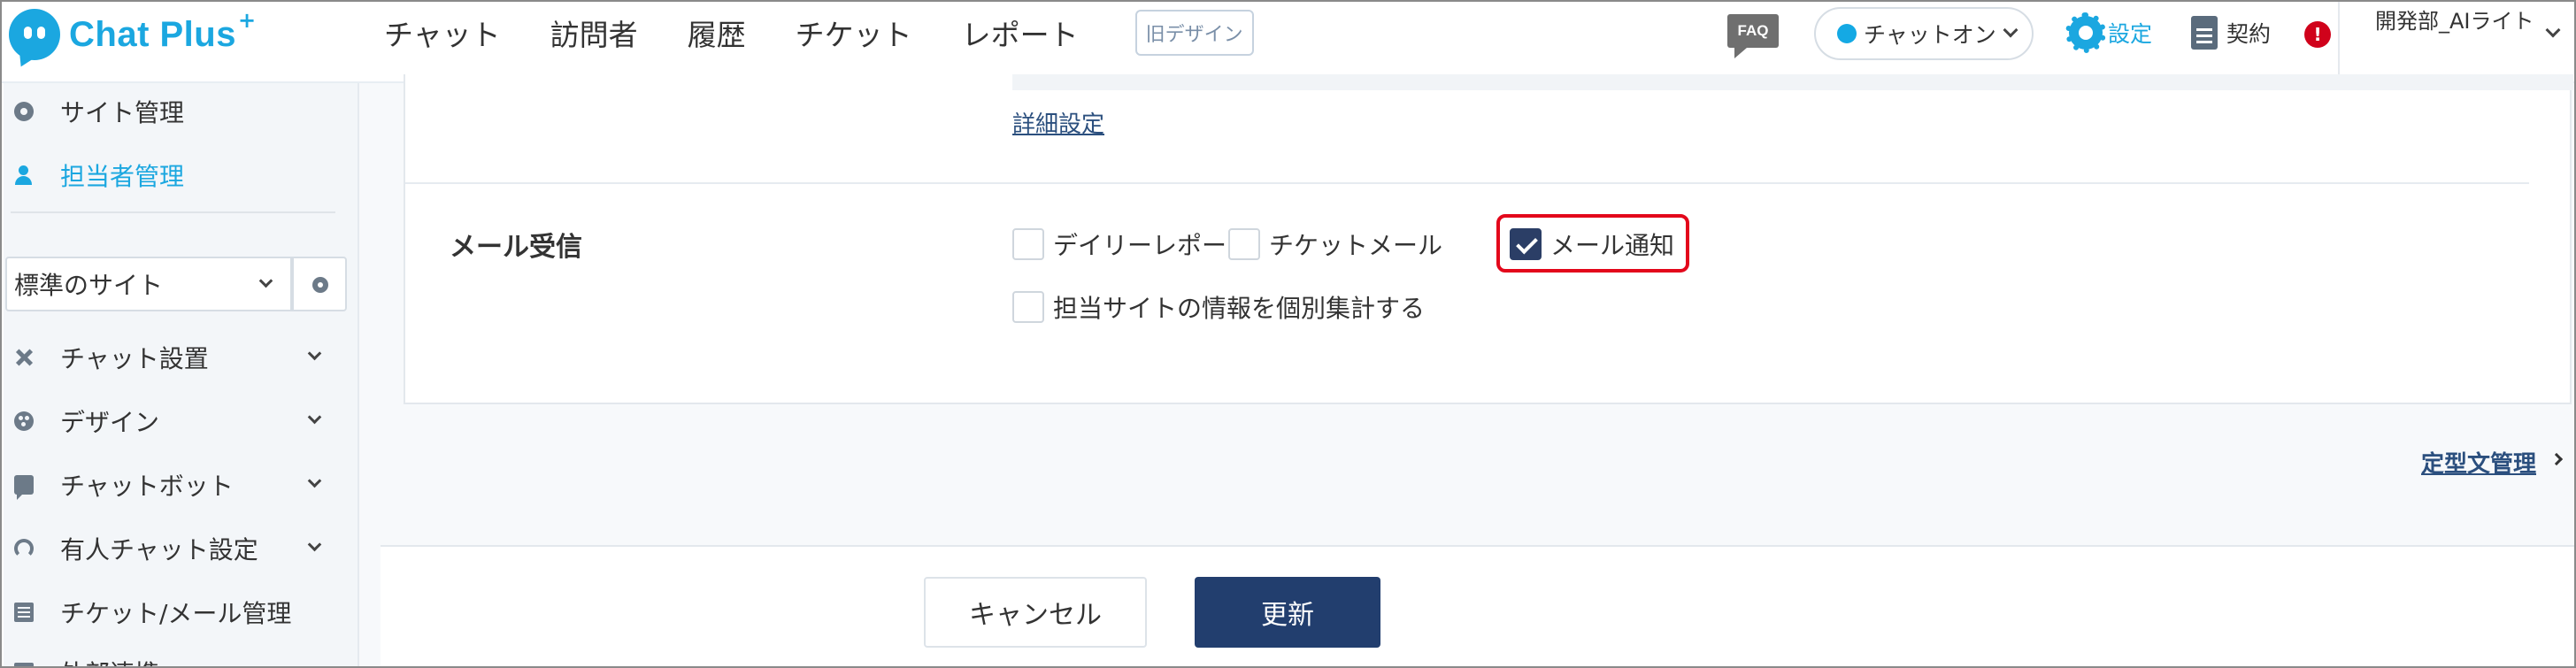  What do you see at coordinates (2456, 42) in the screenshot?
I see `user-menu: 開発部_AIライト` at bounding box center [2456, 42].